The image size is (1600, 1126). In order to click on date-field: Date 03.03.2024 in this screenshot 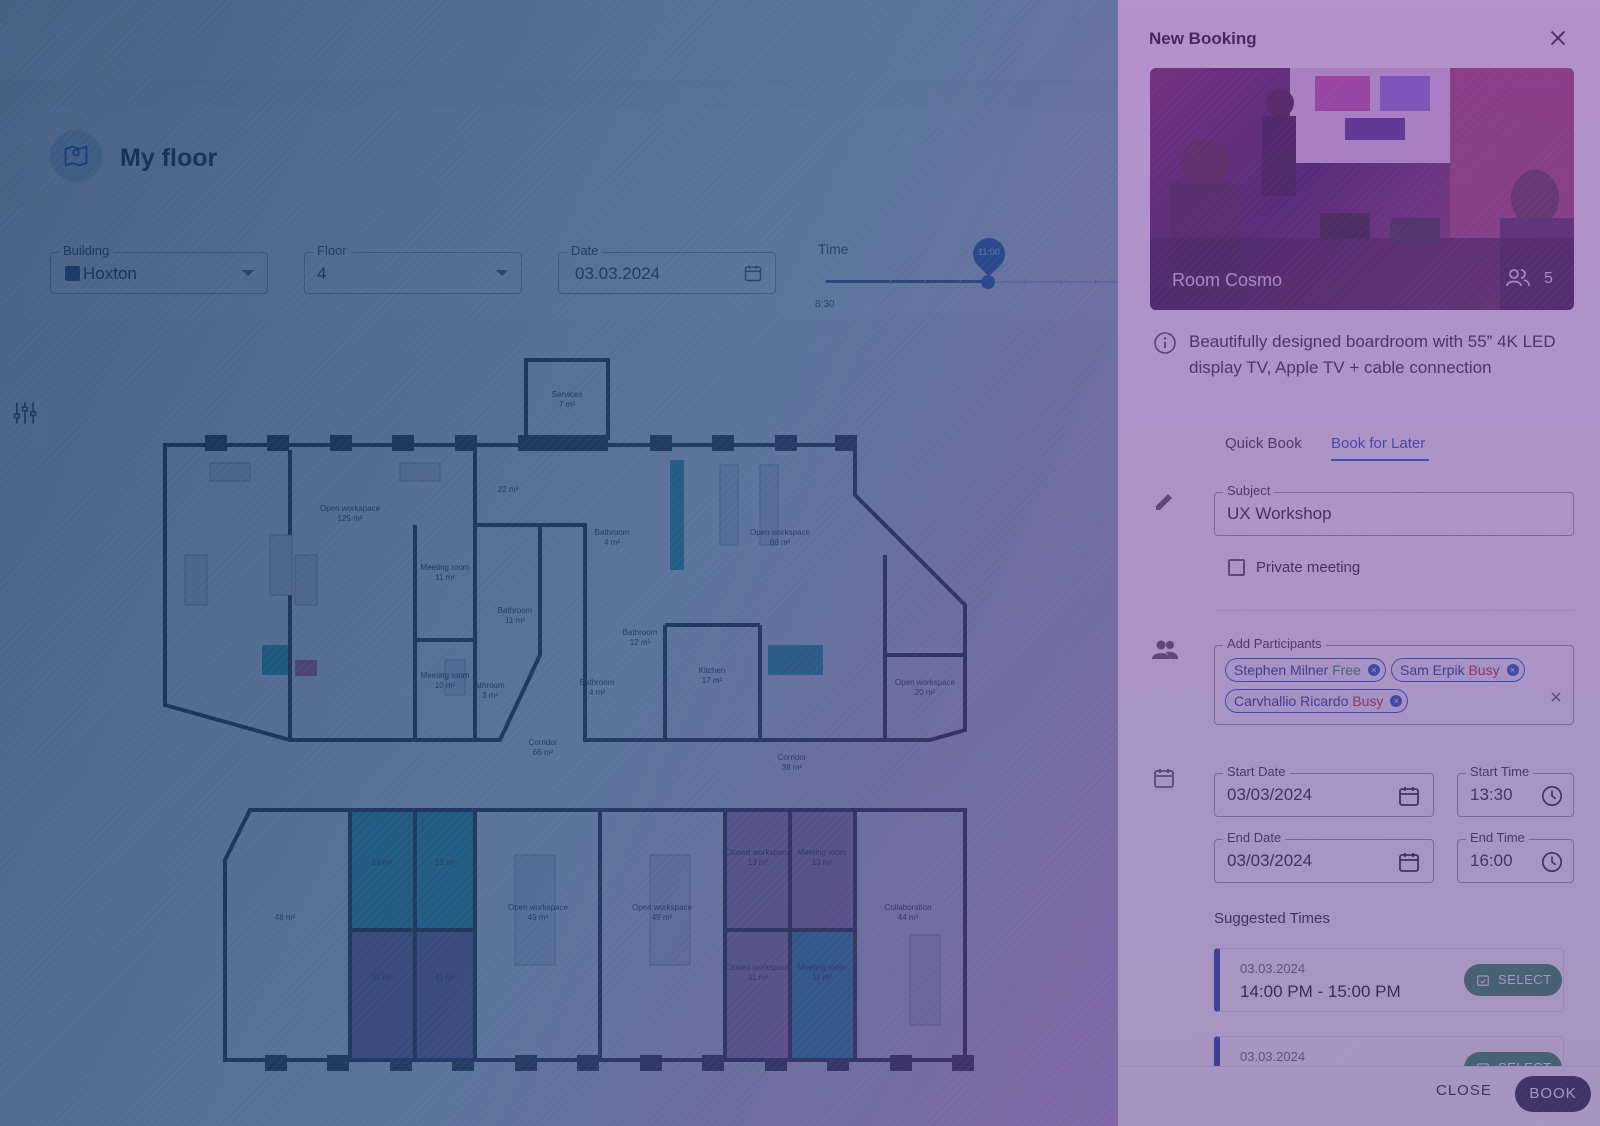, I will do `click(667, 268)`.